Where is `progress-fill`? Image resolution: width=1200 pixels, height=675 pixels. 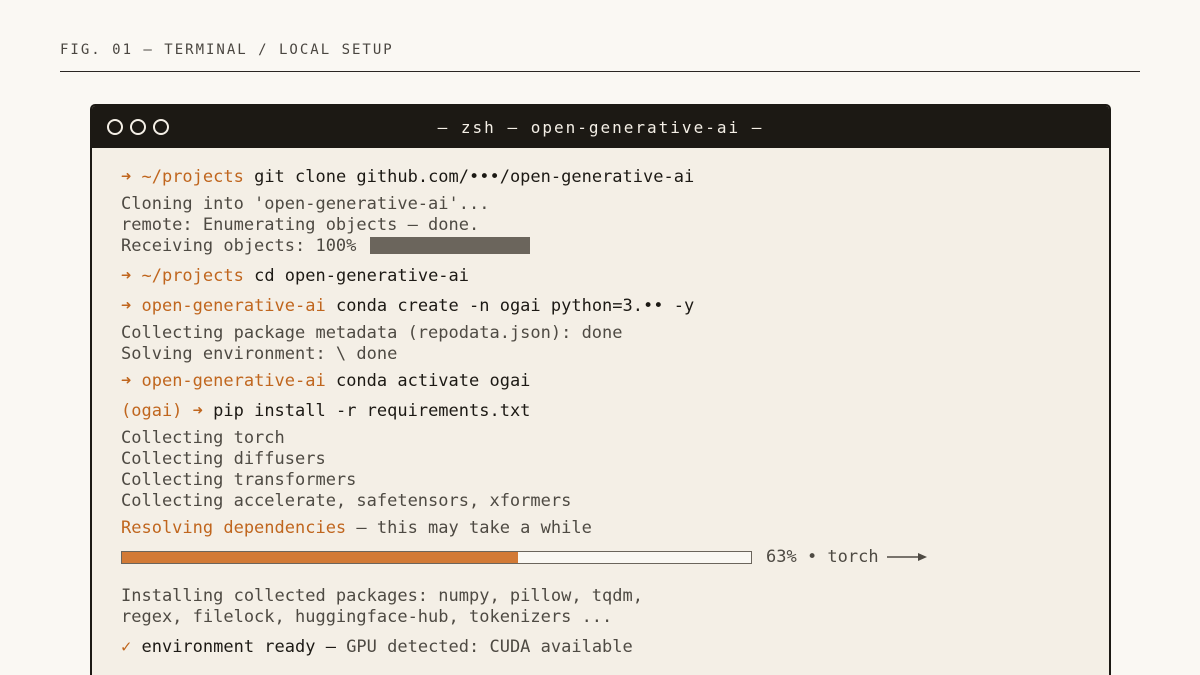 progress-fill is located at coordinates (320, 557).